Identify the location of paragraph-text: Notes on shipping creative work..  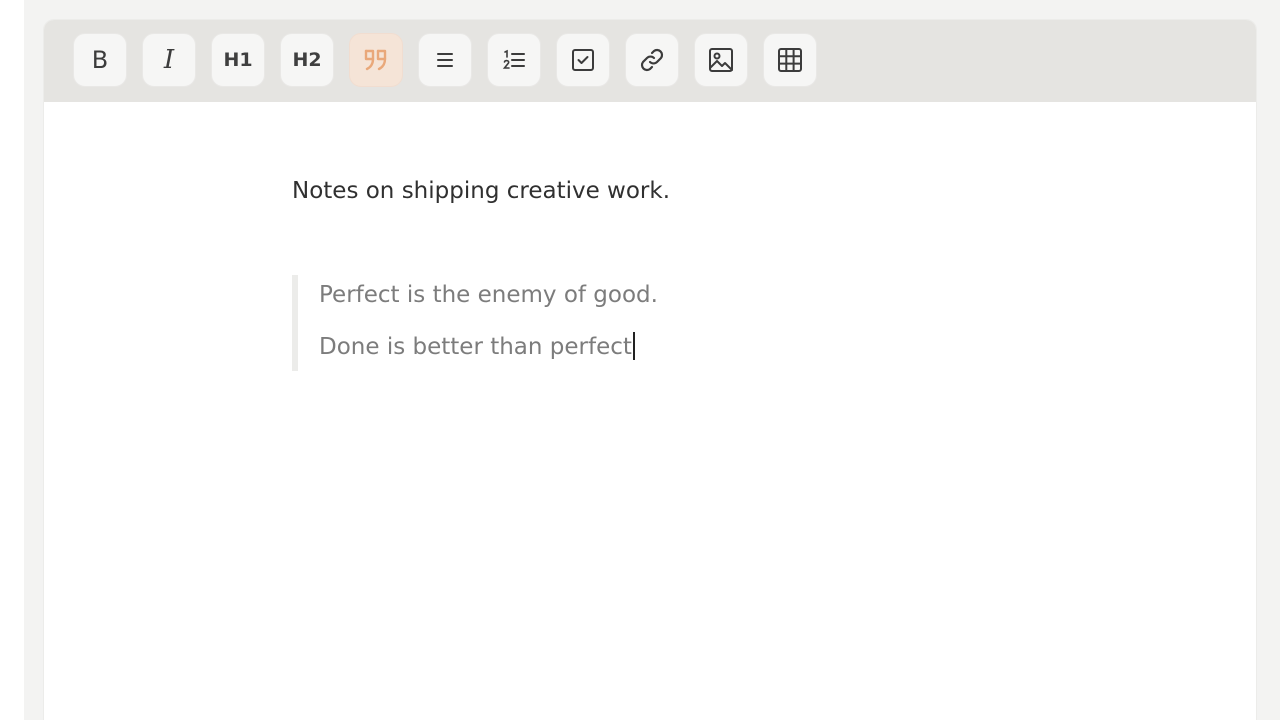
(481, 191).